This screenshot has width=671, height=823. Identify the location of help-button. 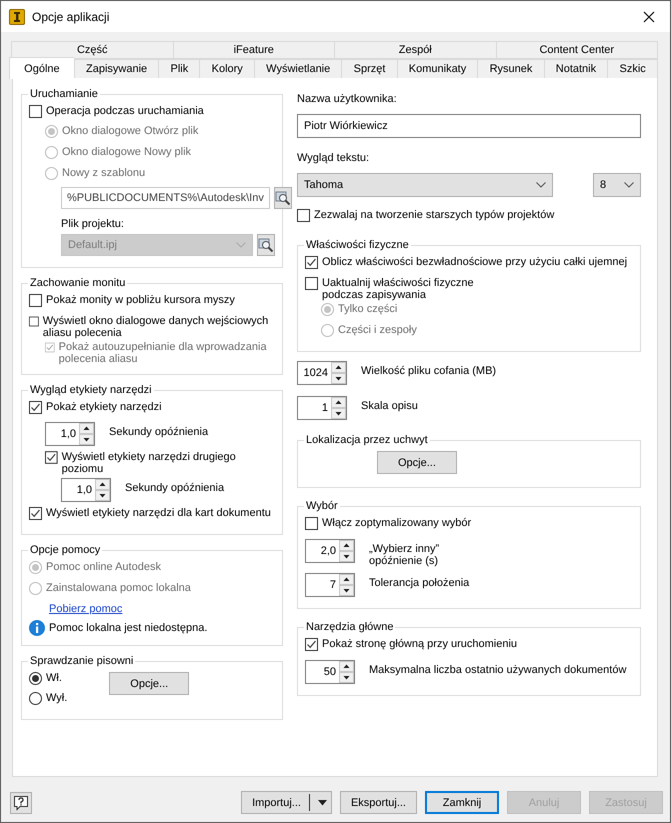
(21, 803).